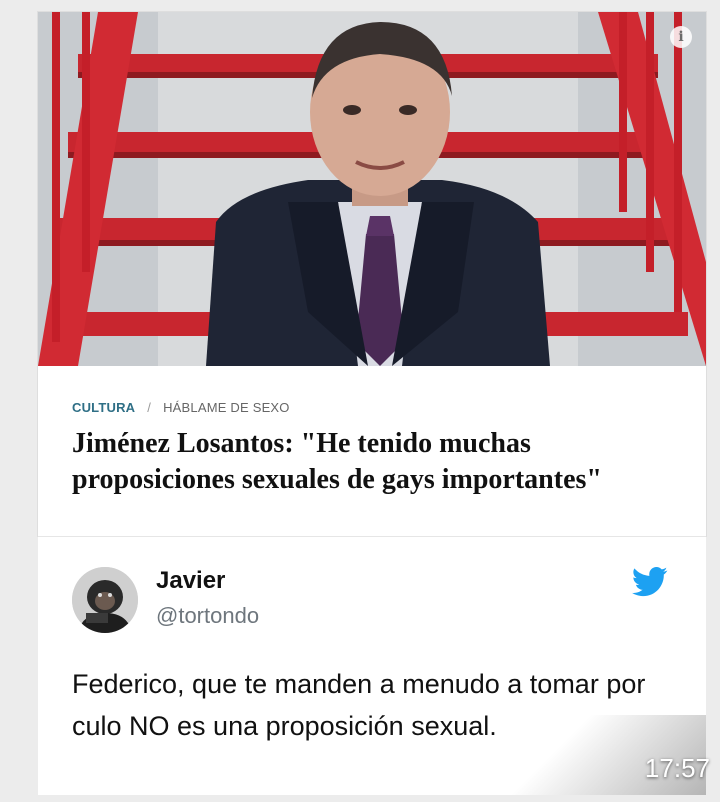 This screenshot has width=720, height=802. I want to click on video-timestamp: 17:57, so click(677, 768).